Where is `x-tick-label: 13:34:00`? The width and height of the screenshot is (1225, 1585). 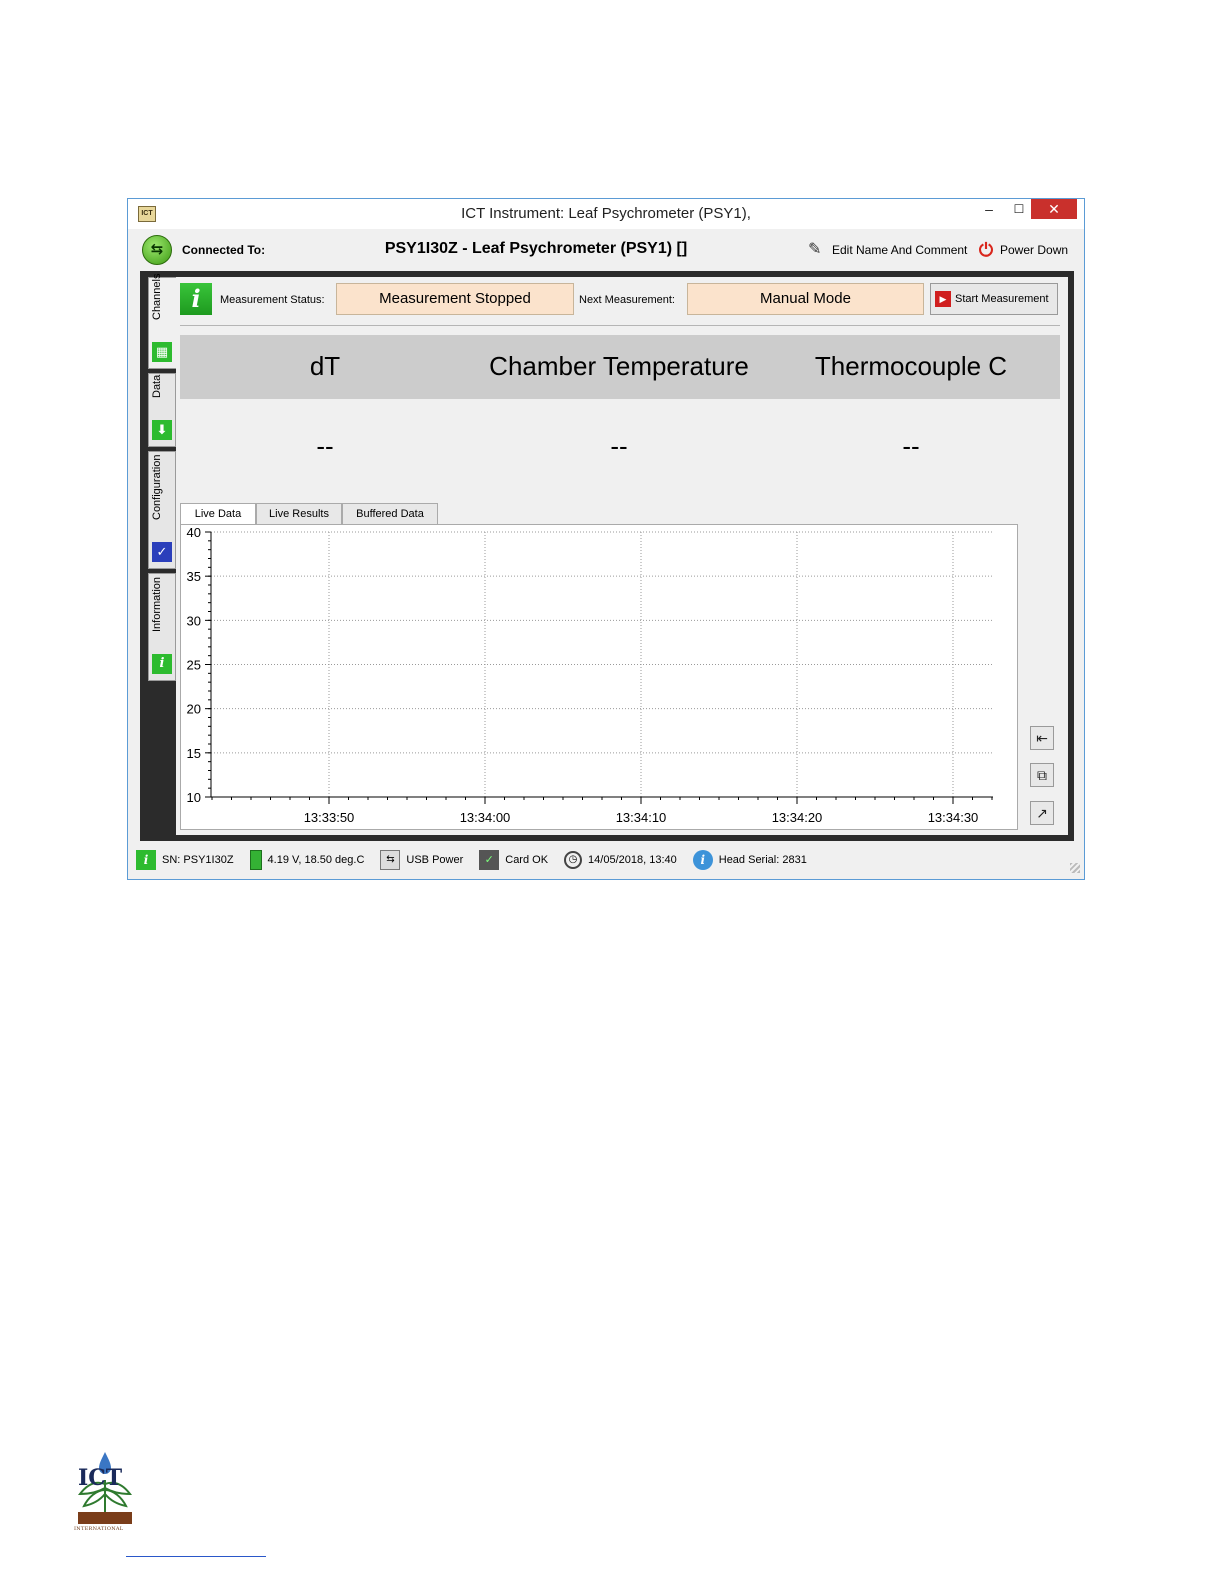
x-tick-label: 13:34:00 is located at coordinates (485, 817).